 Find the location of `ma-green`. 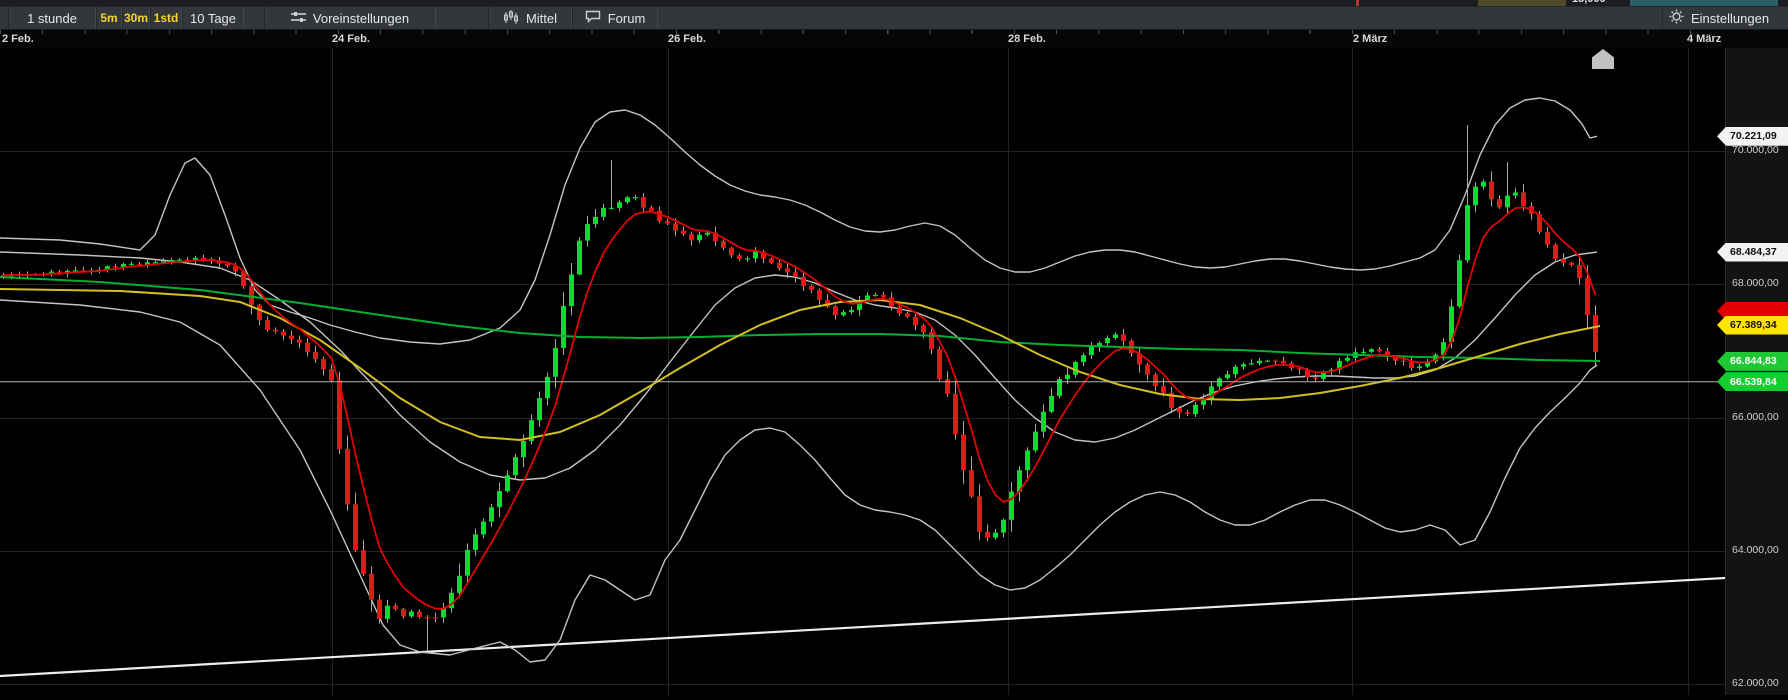

ma-green is located at coordinates (800, 319).